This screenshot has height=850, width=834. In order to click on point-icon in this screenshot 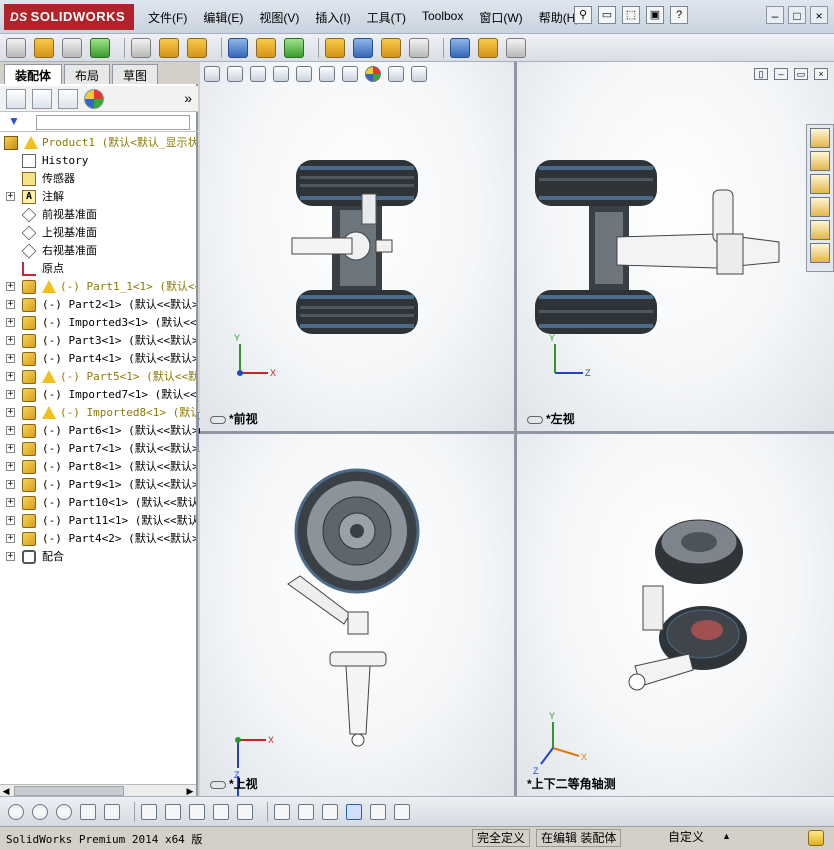, I will do `click(16, 811)`.